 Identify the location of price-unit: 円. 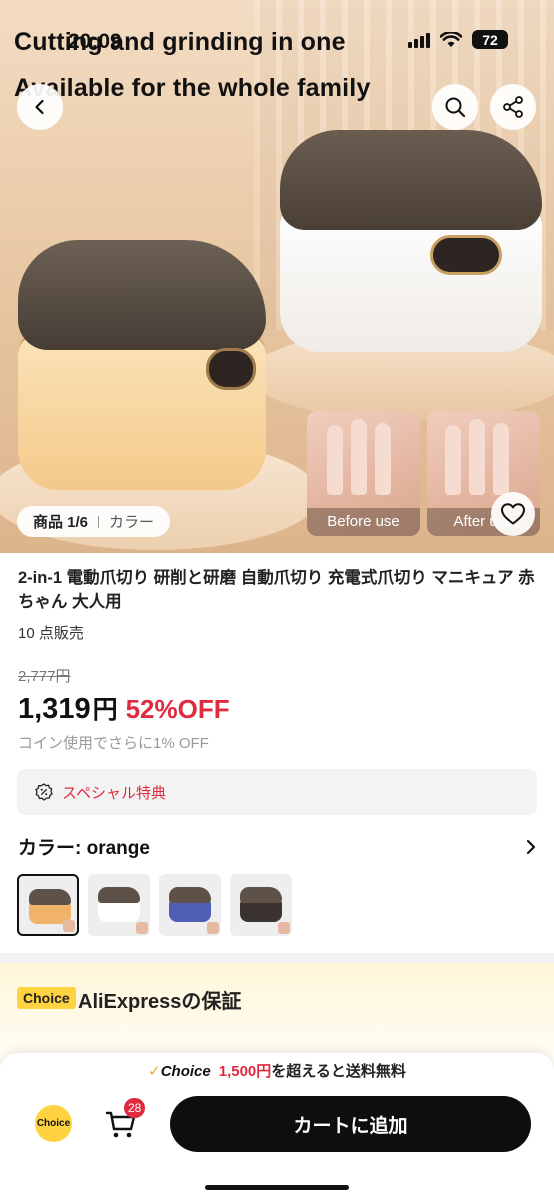
(105, 710).